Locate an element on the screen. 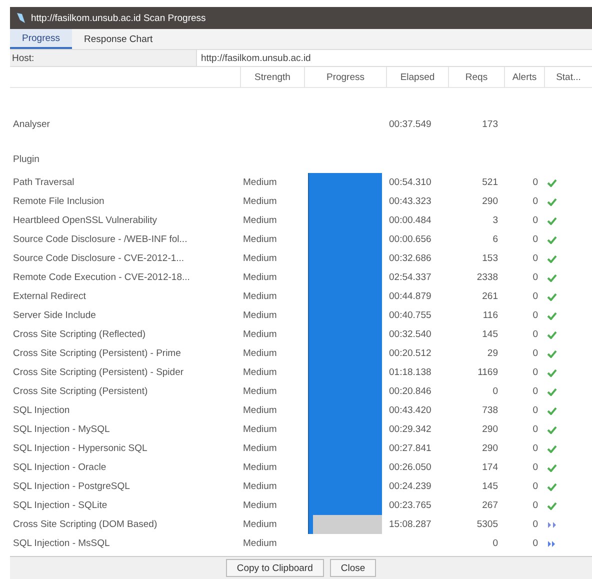  reqs-cell-text: 521 is located at coordinates (490, 183).